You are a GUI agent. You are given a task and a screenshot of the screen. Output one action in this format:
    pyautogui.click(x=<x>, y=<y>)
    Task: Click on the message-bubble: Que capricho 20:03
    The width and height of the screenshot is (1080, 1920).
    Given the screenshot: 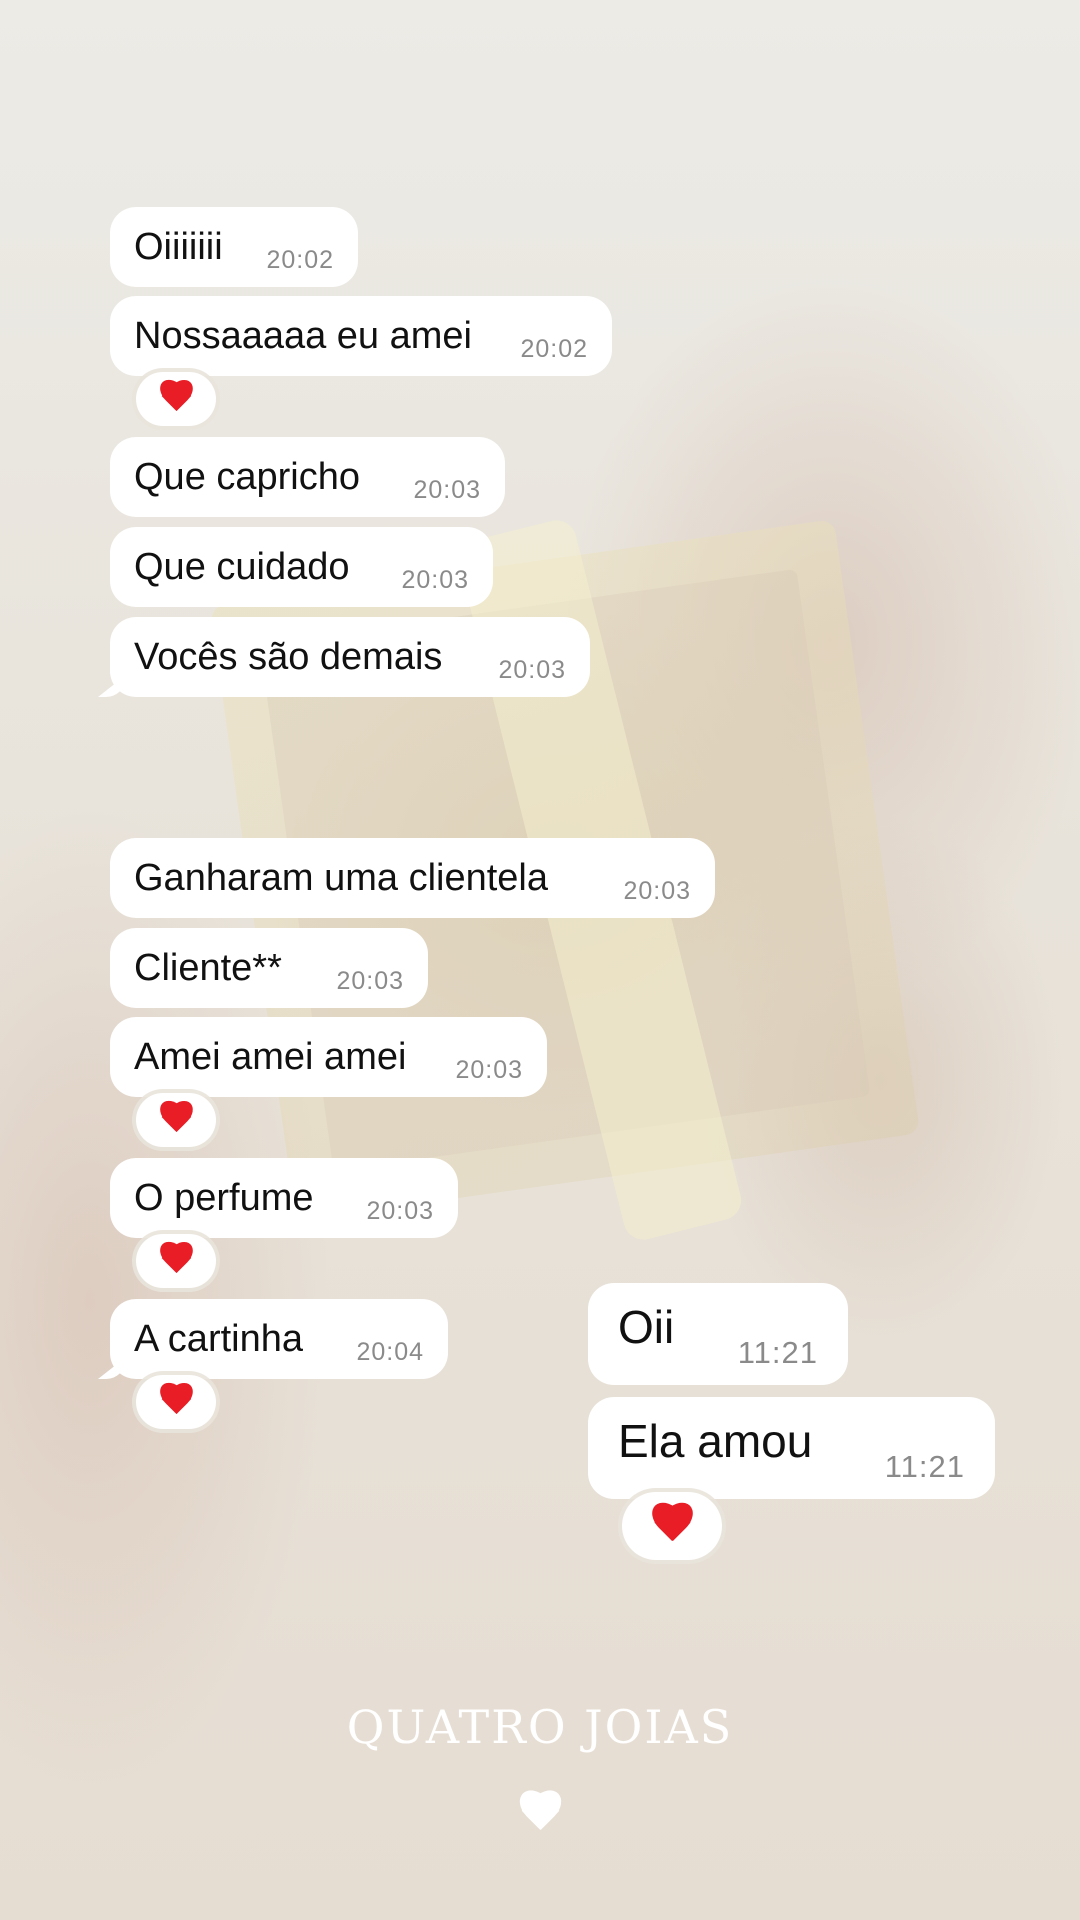 What is the action you would take?
    pyautogui.click(x=307, y=477)
    